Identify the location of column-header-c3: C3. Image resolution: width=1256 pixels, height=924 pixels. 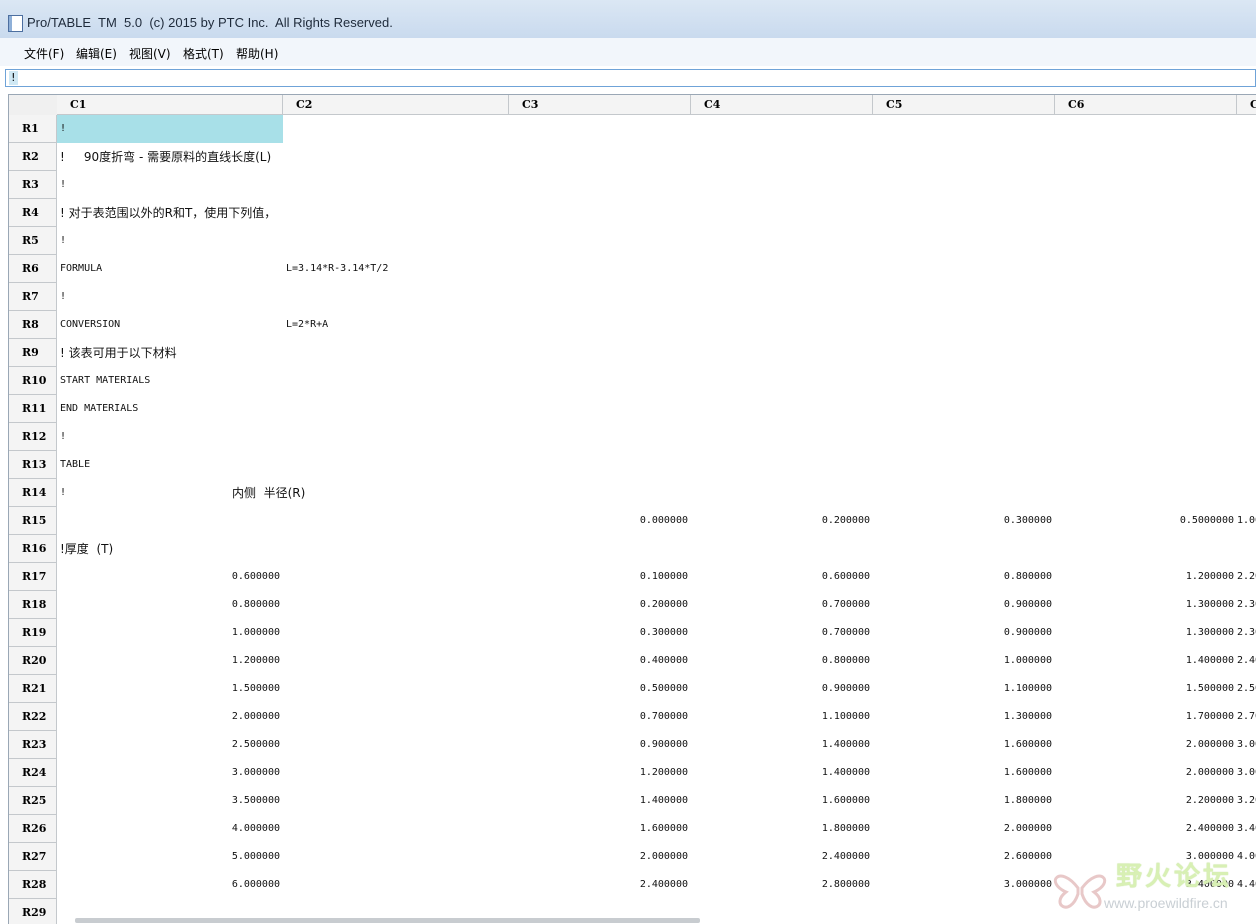
(600, 105).